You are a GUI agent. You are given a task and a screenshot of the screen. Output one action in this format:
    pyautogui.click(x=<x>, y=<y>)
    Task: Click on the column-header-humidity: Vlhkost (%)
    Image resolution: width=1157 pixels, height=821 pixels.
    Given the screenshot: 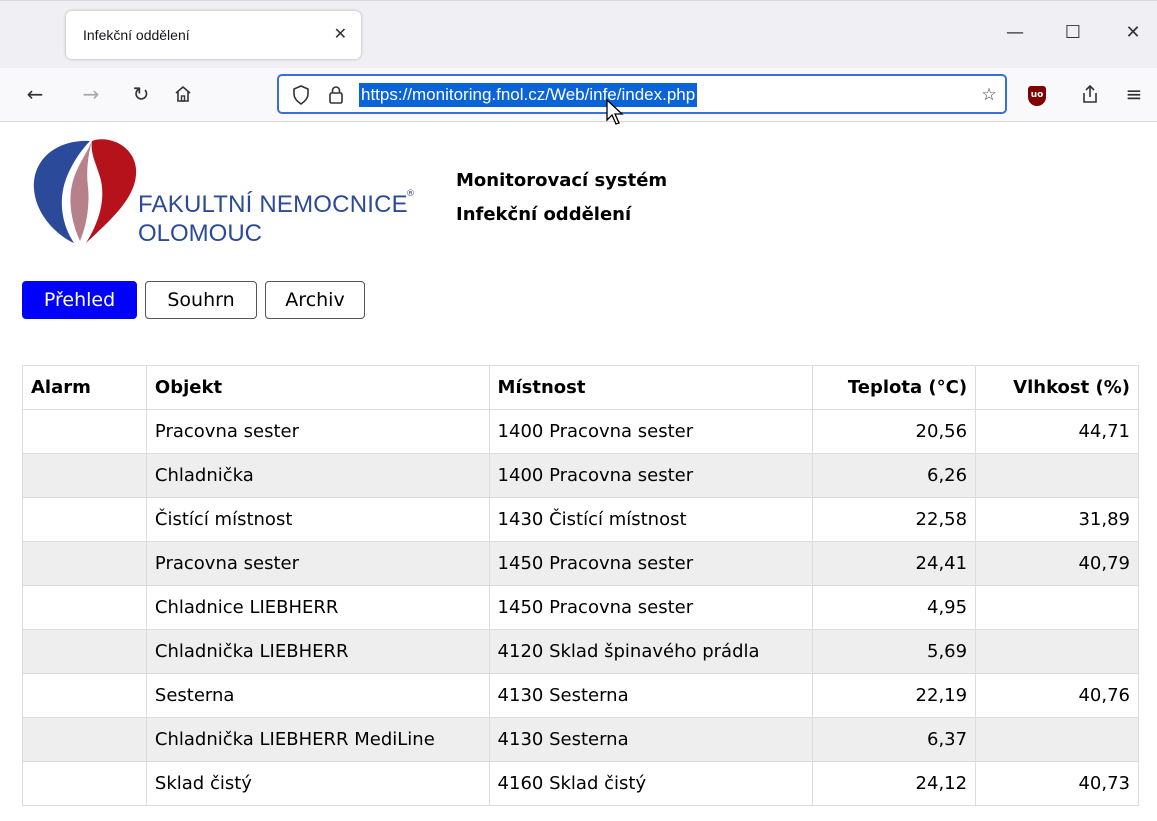 What is the action you would take?
    pyautogui.click(x=1057, y=387)
    